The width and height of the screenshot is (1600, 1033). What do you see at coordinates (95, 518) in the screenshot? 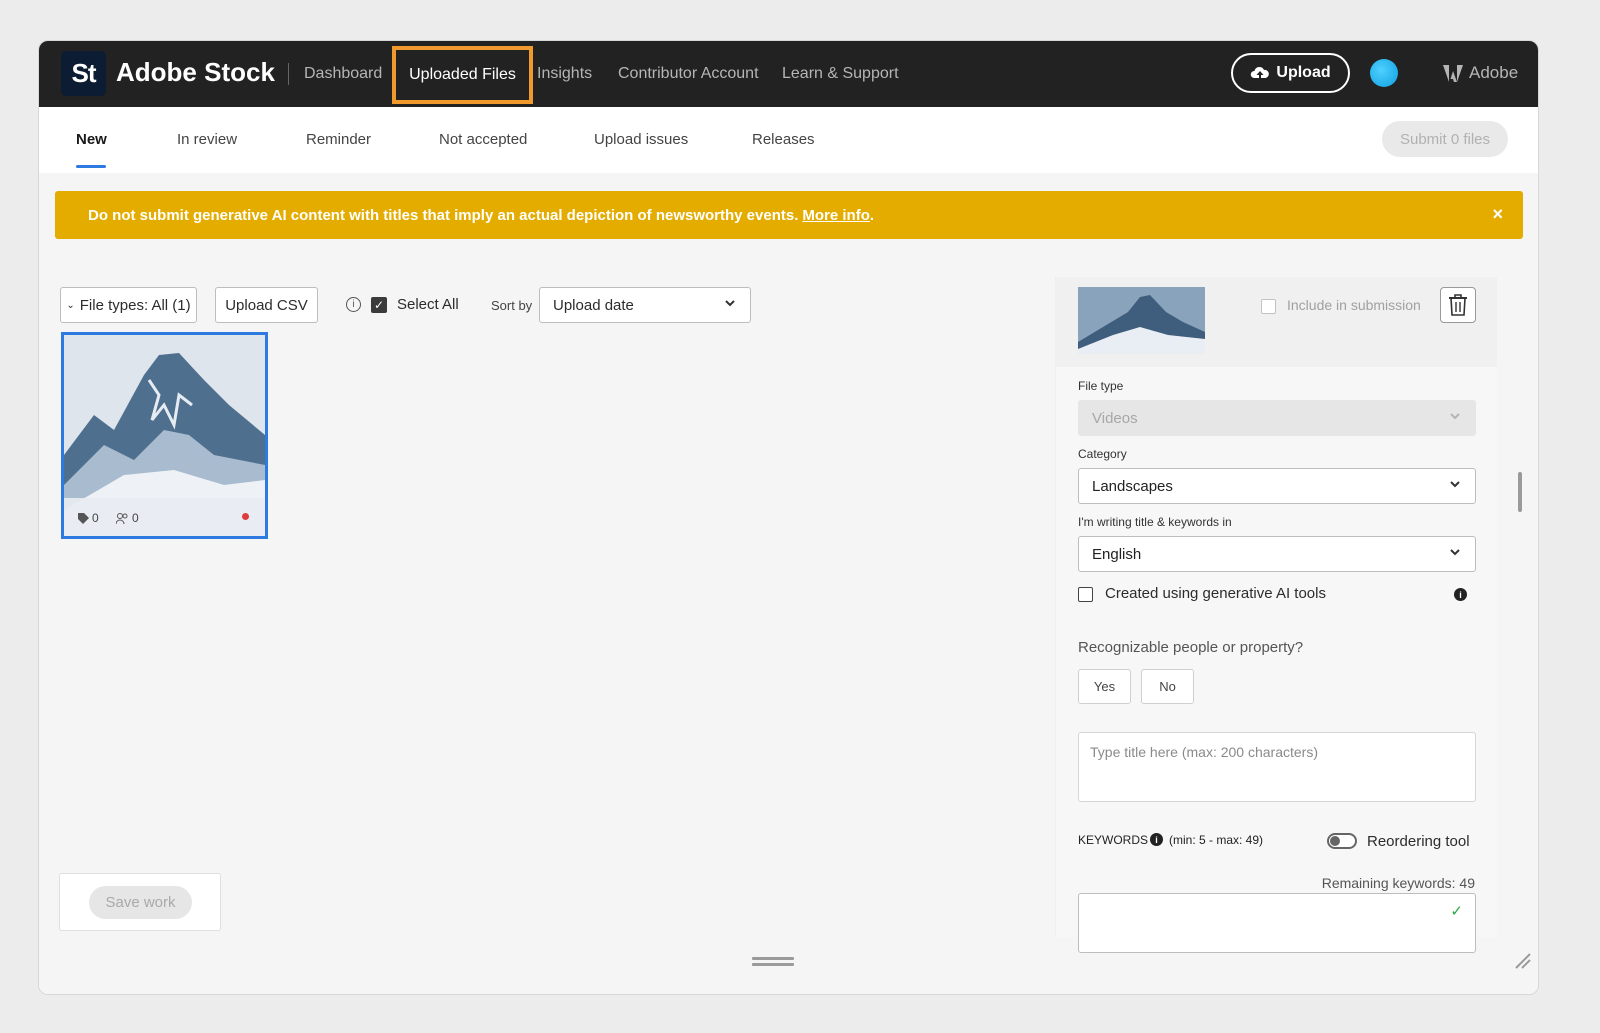
I see `keyword-count: 0` at bounding box center [95, 518].